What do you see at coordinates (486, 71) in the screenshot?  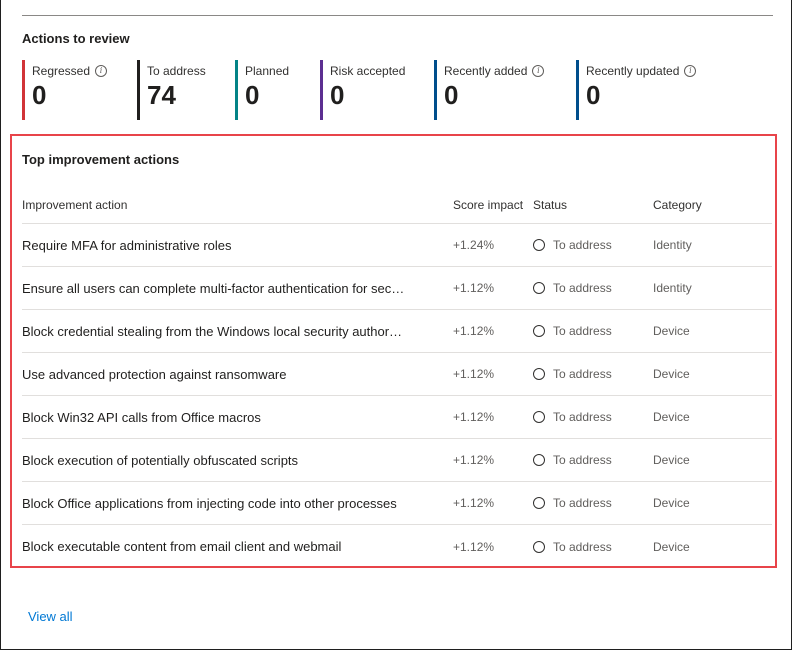 I see `metric-label: Recently added` at bounding box center [486, 71].